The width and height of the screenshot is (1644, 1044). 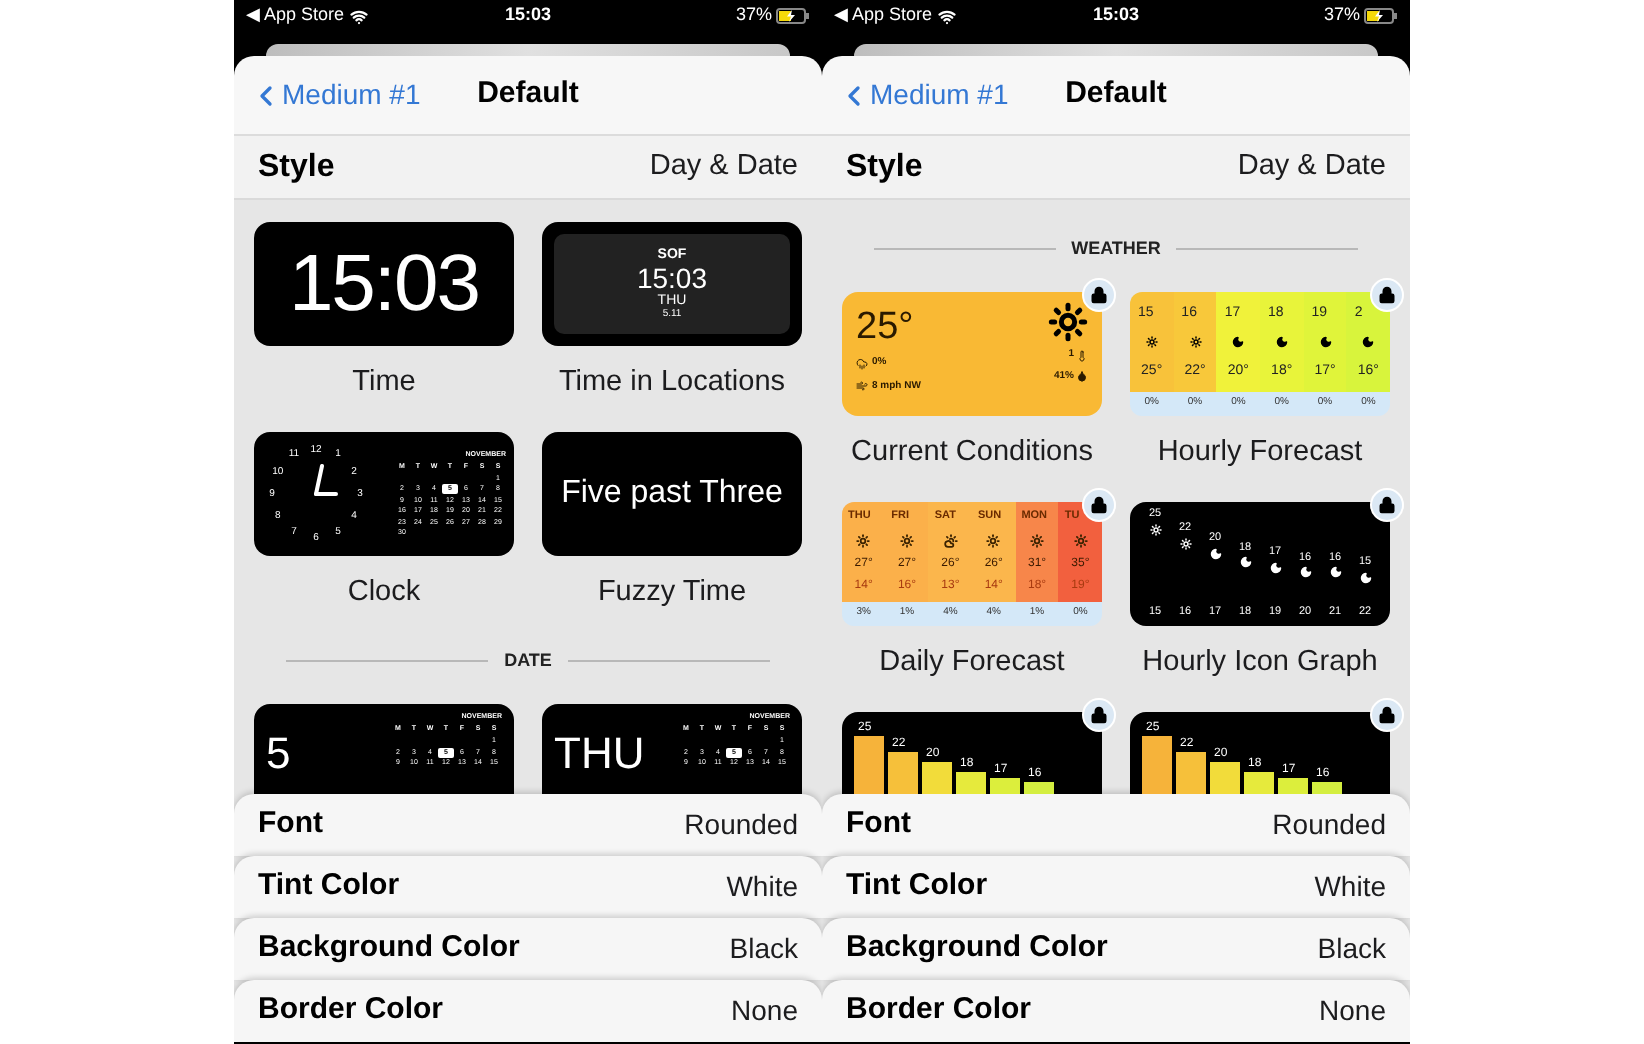 I want to click on widget-label: Clock, so click(x=384, y=593).